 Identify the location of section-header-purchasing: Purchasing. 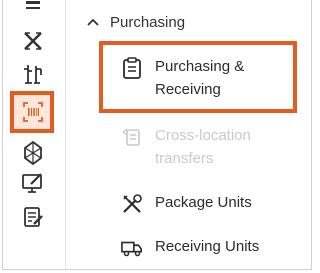
(135, 22).